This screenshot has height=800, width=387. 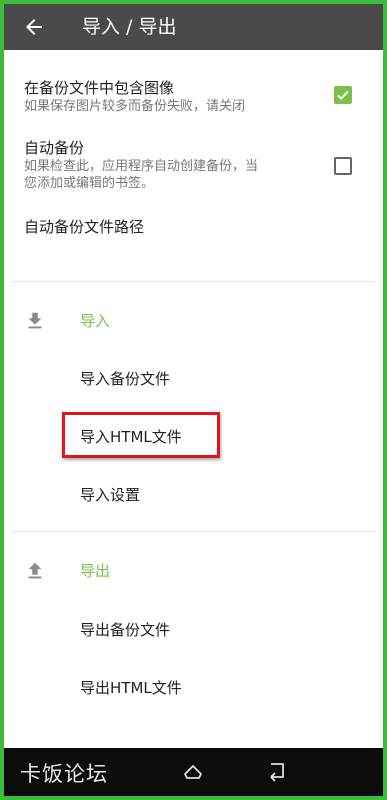 What do you see at coordinates (35, 570) in the screenshot?
I see `upload-icon` at bounding box center [35, 570].